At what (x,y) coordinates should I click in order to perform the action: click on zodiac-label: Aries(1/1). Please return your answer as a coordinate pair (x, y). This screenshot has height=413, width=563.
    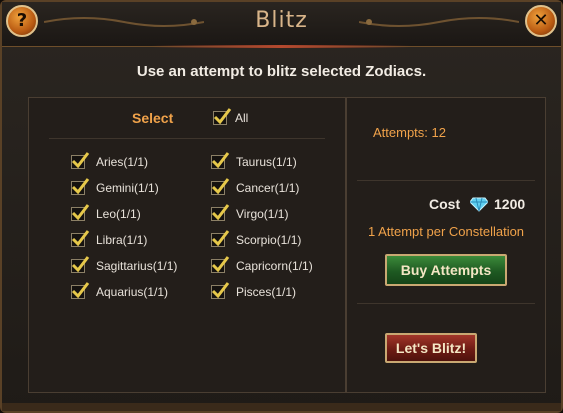
    Looking at the image, I should click on (122, 162).